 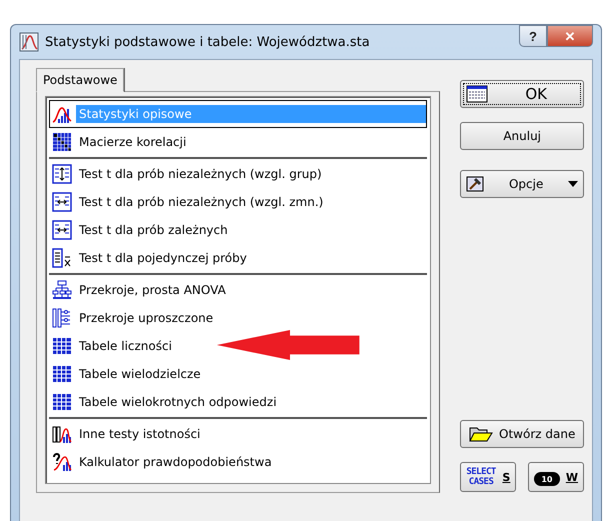 I want to click on hammer-icon, so click(x=475, y=184).